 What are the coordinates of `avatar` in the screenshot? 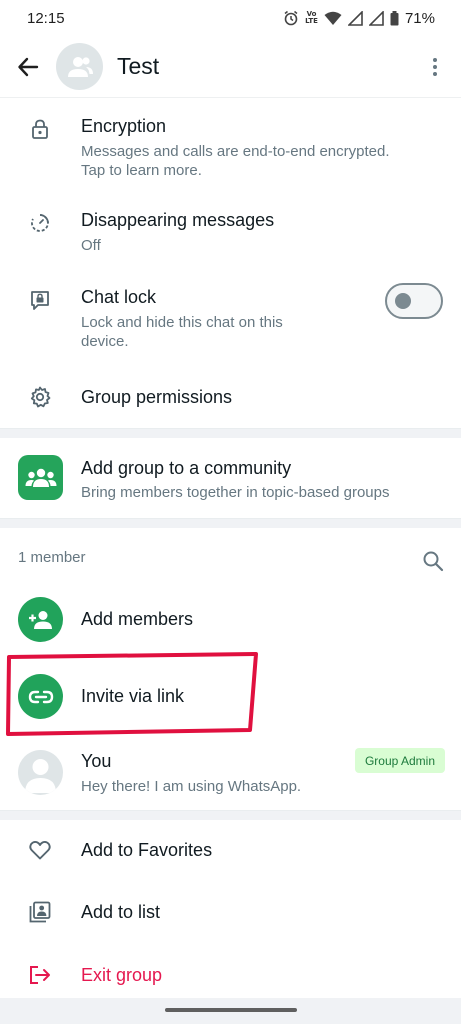 It's located at (40, 772).